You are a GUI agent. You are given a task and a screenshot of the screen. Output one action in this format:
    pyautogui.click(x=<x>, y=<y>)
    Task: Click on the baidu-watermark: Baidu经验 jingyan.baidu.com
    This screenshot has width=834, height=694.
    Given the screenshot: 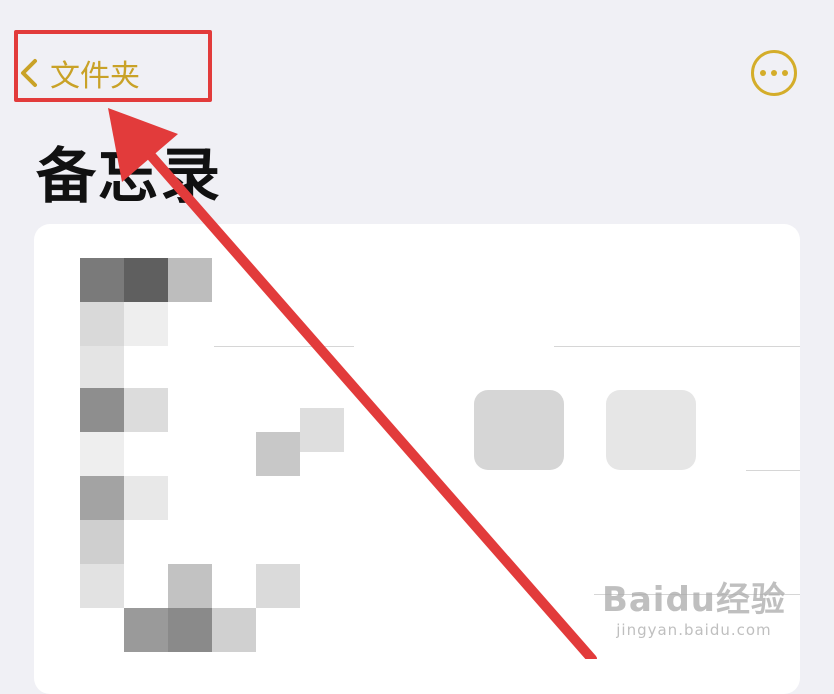 What is the action you would take?
    pyautogui.click(x=694, y=605)
    